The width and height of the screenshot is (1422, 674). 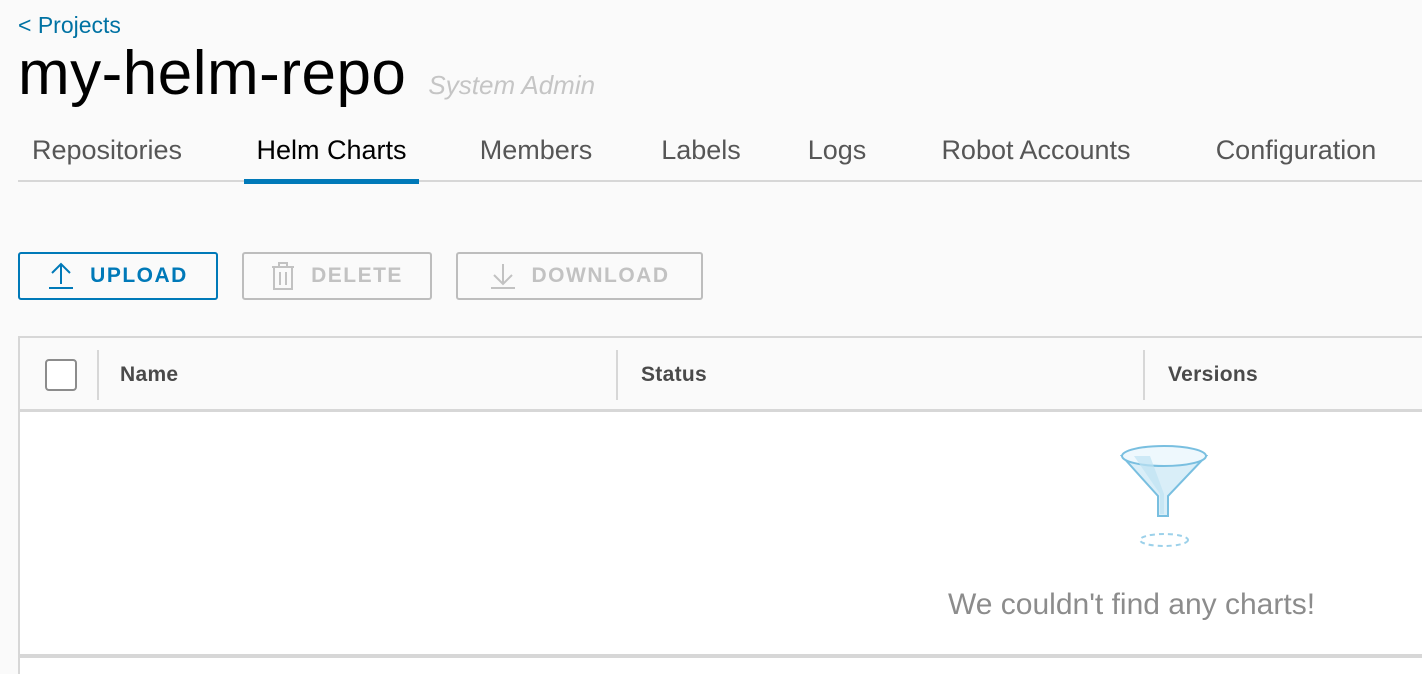 I want to click on trash-icon, so click(x=283, y=276).